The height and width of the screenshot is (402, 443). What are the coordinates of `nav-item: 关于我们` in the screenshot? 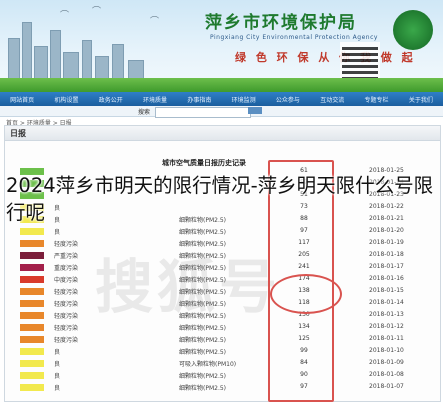 It's located at (421, 99).